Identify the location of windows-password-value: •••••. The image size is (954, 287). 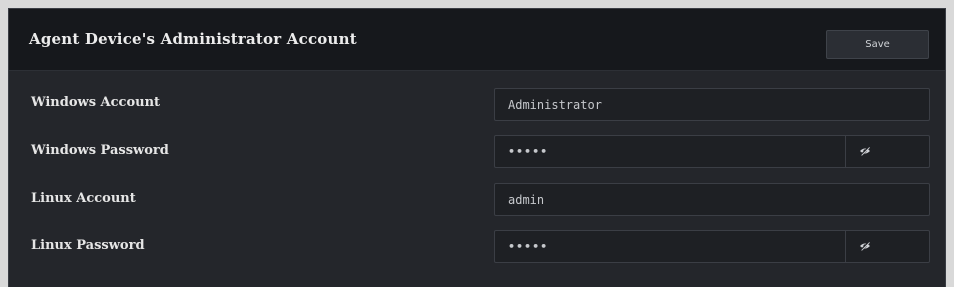
(528, 151).